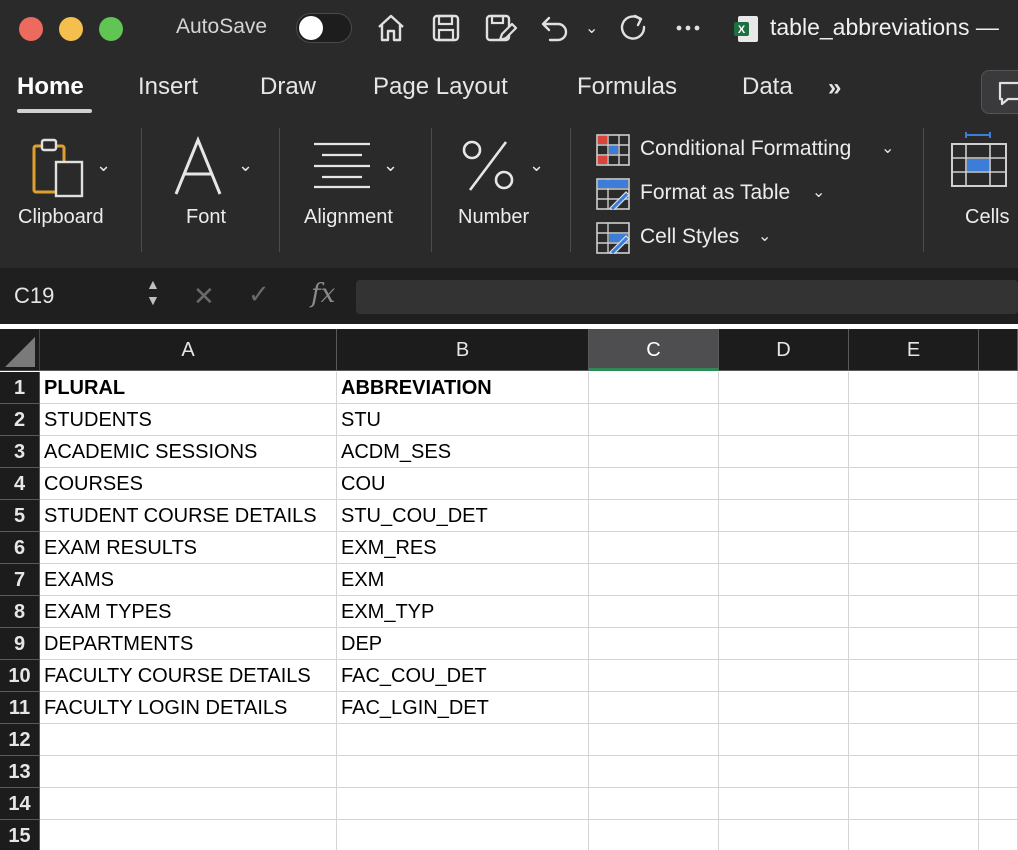 The image size is (1018, 850). What do you see at coordinates (188, 644) in the screenshot?
I see `cell: DEPARTMENTS` at bounding box center [188, 644].